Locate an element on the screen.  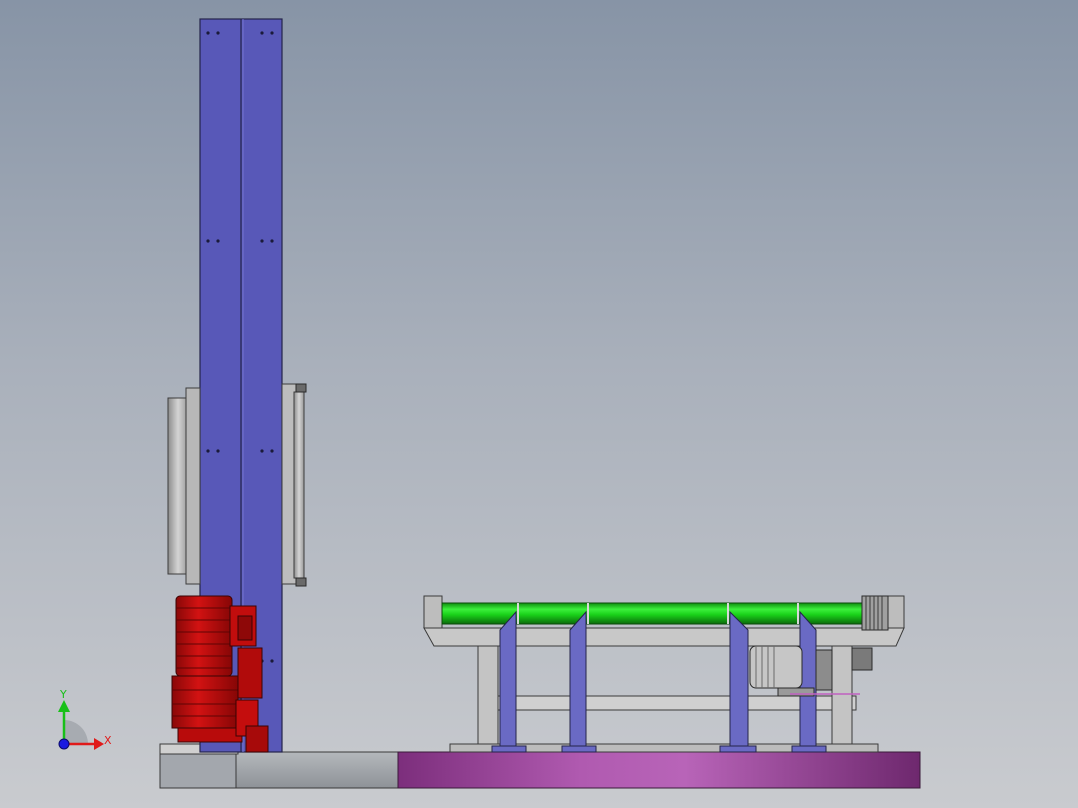
coordinate-triad: Y X is located at coordinates (85, 719).